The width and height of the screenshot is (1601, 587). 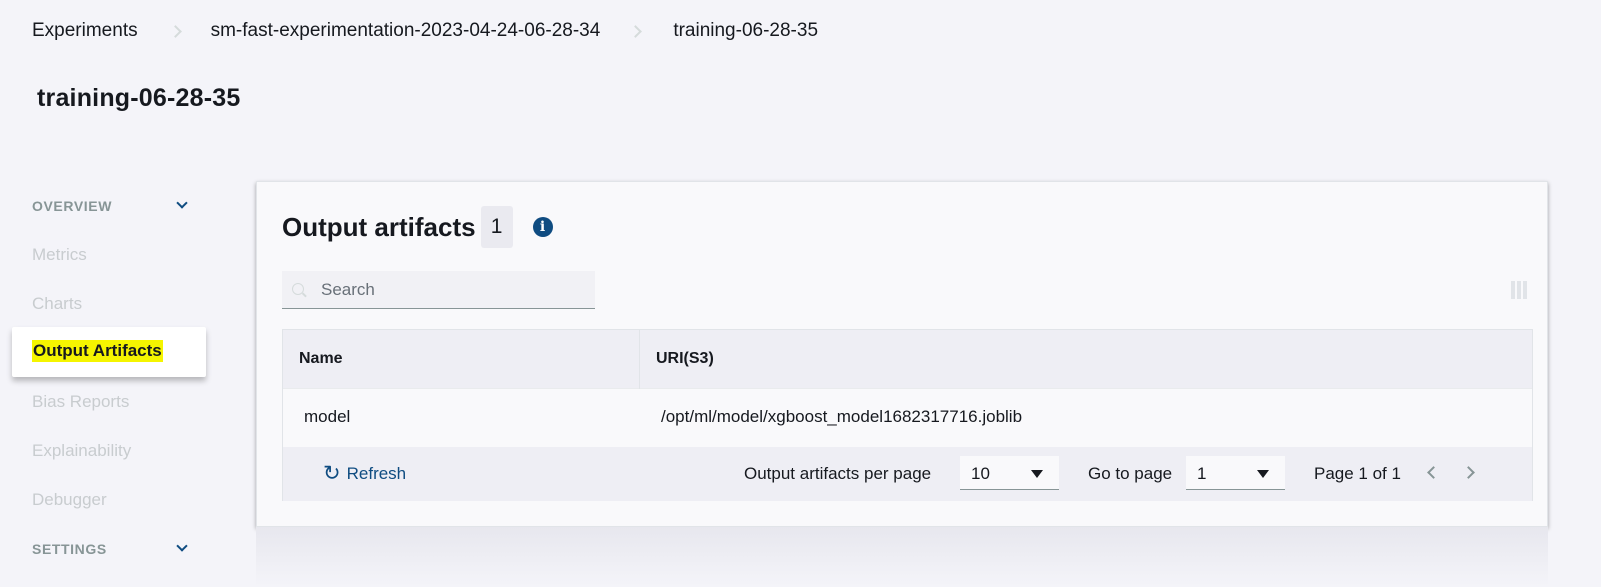 What do you see at coordinates (327, 416) in the screenshot?
I see `cell-name: model` at bounding box center [327, 416].